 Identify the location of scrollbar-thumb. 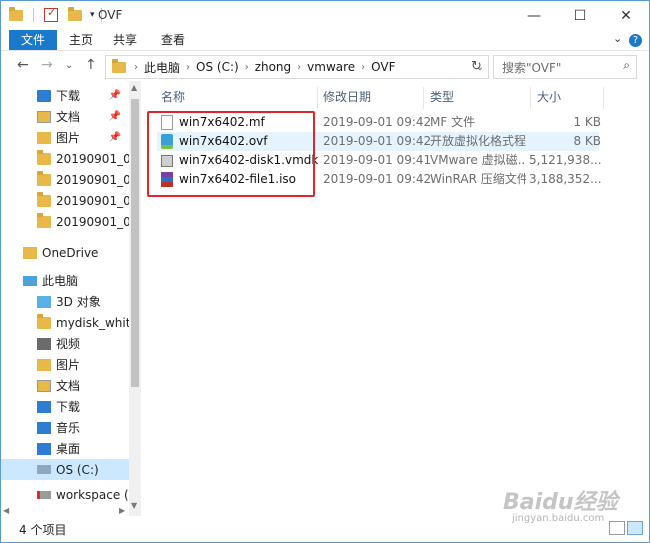
(135, 243).